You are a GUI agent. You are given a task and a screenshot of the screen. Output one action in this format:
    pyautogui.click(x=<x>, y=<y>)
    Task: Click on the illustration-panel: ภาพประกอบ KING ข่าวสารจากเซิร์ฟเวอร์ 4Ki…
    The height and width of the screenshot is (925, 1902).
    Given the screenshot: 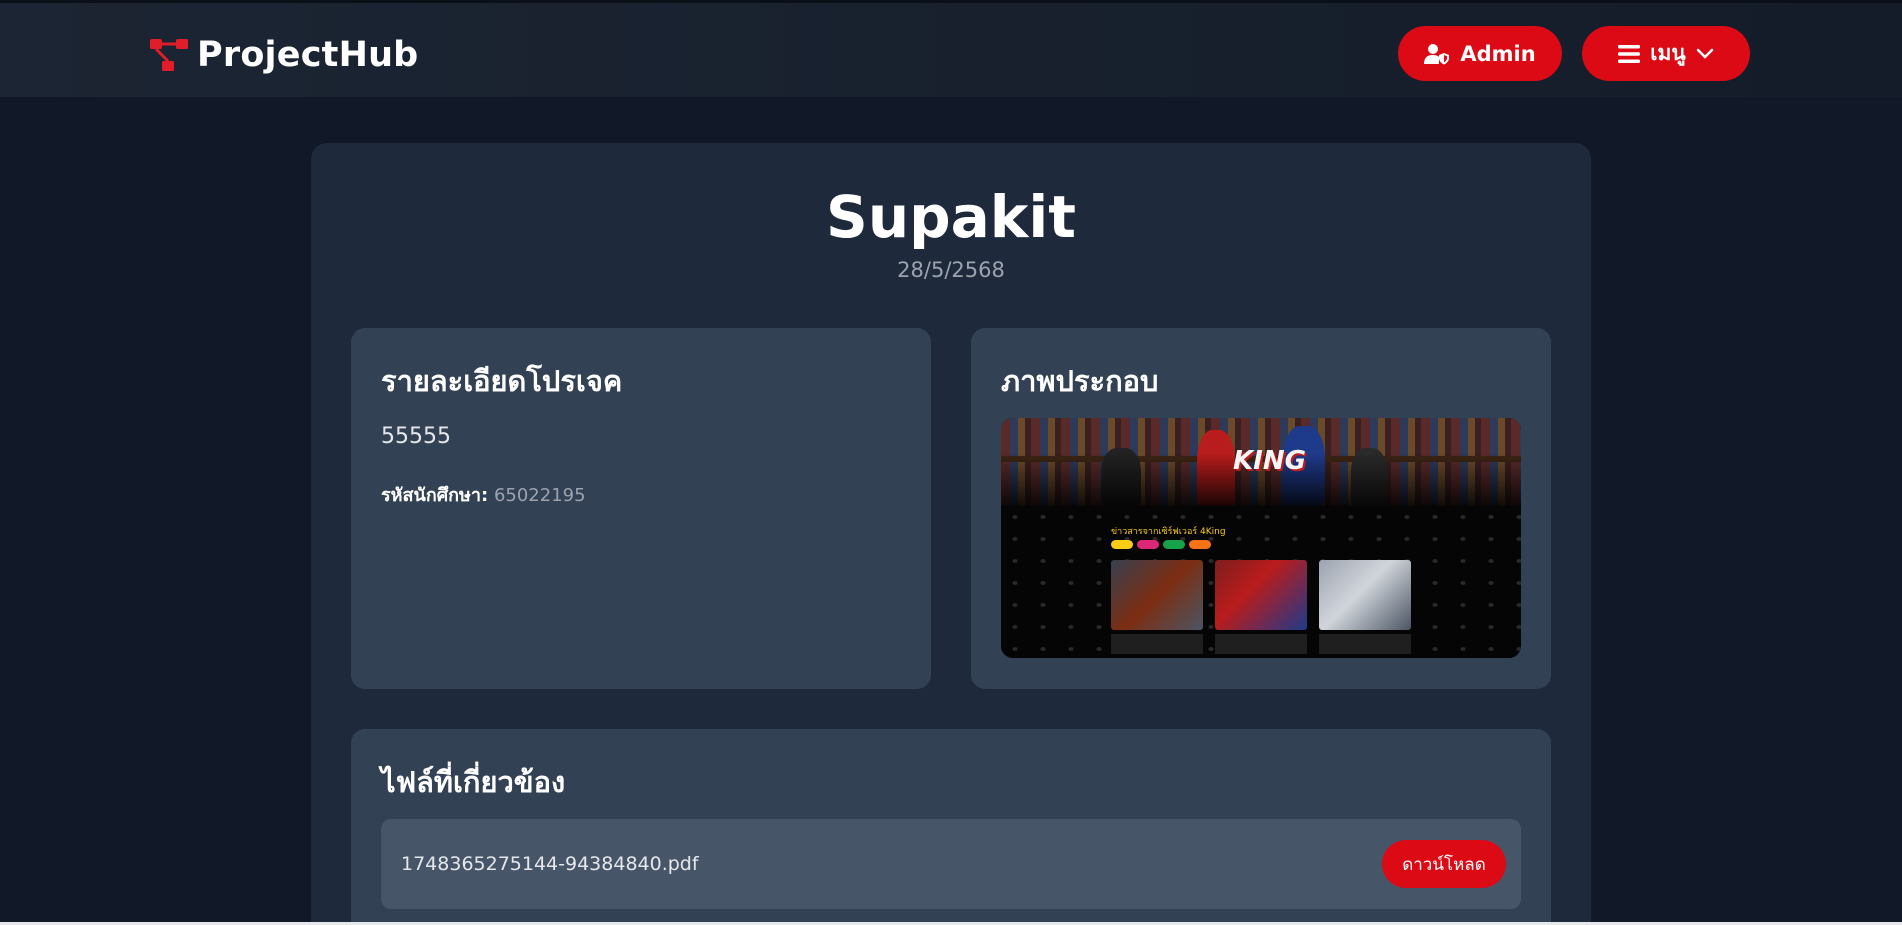 What is the action you would take?
    pyautogui.click(x=1261, y=508)
    